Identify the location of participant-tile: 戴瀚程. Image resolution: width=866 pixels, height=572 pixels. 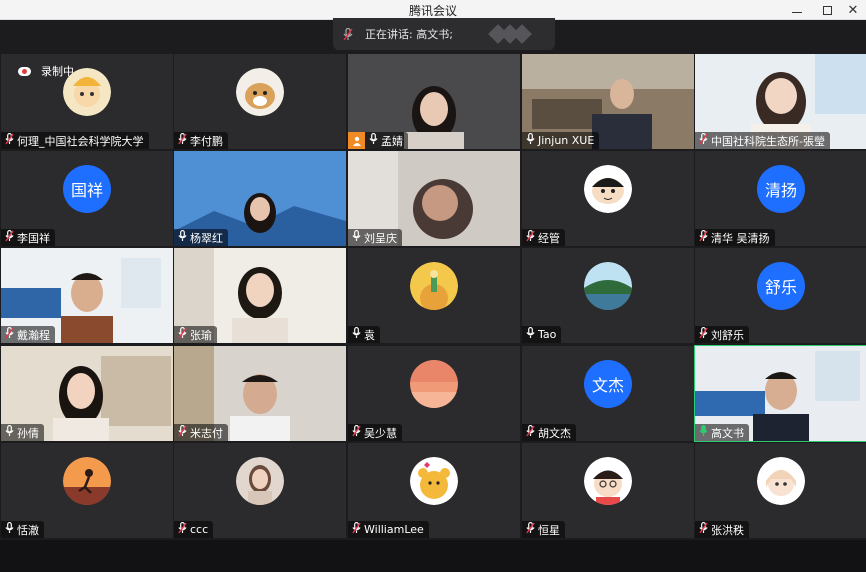
(87, 295).